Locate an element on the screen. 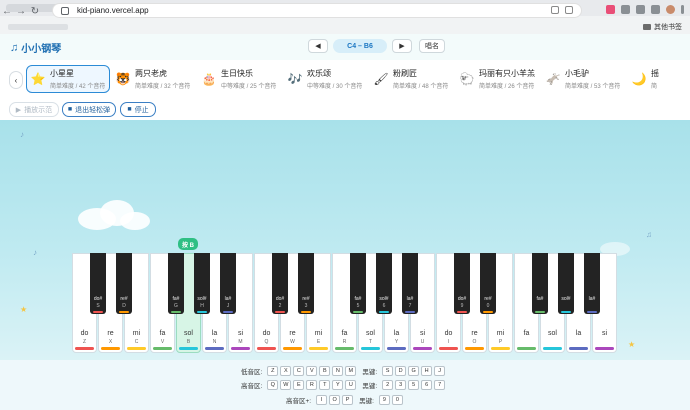 Image resolution: width=690 pixels, height=410 pixels. install-app-icon is located at coordinates (555, 10).